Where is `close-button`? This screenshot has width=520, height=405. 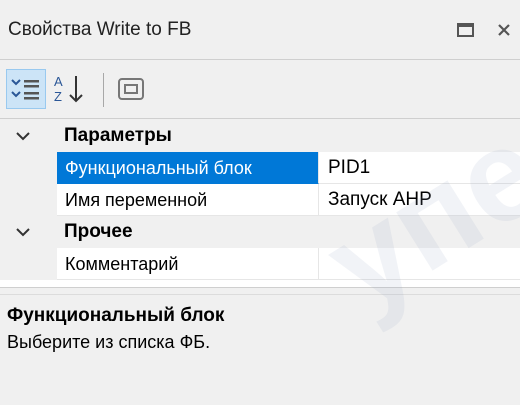 close-button is located at coordinates (504, 30).